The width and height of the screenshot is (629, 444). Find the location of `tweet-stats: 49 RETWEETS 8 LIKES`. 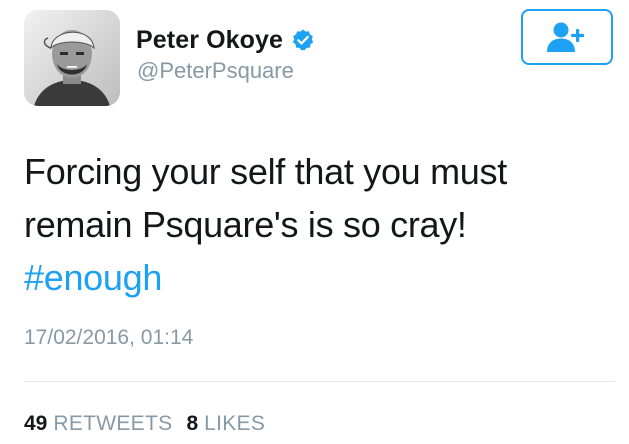

tweet-stats: 49 RETWEETS 8 LIKES is located at coordinates (151, 424).